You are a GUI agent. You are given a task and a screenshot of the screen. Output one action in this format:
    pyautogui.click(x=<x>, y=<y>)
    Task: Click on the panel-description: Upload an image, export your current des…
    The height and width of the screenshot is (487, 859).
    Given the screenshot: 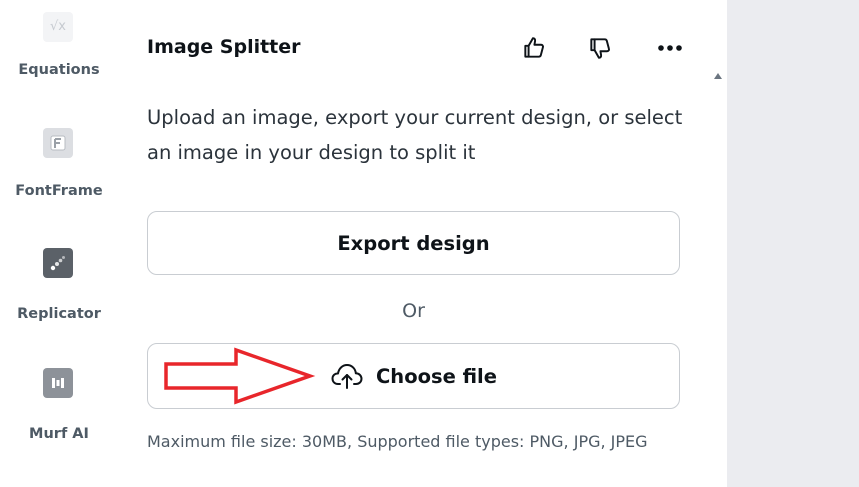 What is the action you would take?
    pyautogui.click(x=415, y=135)
    